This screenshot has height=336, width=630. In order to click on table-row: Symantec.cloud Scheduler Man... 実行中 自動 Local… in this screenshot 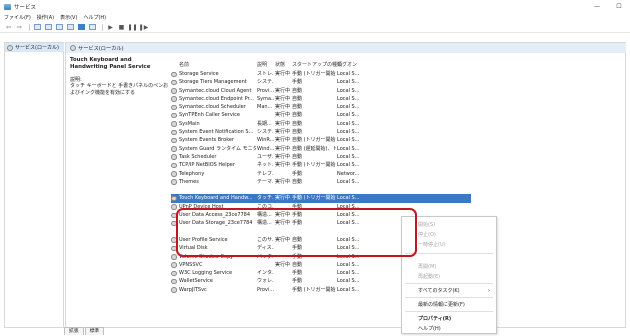, I will do `click(321, 107)`.